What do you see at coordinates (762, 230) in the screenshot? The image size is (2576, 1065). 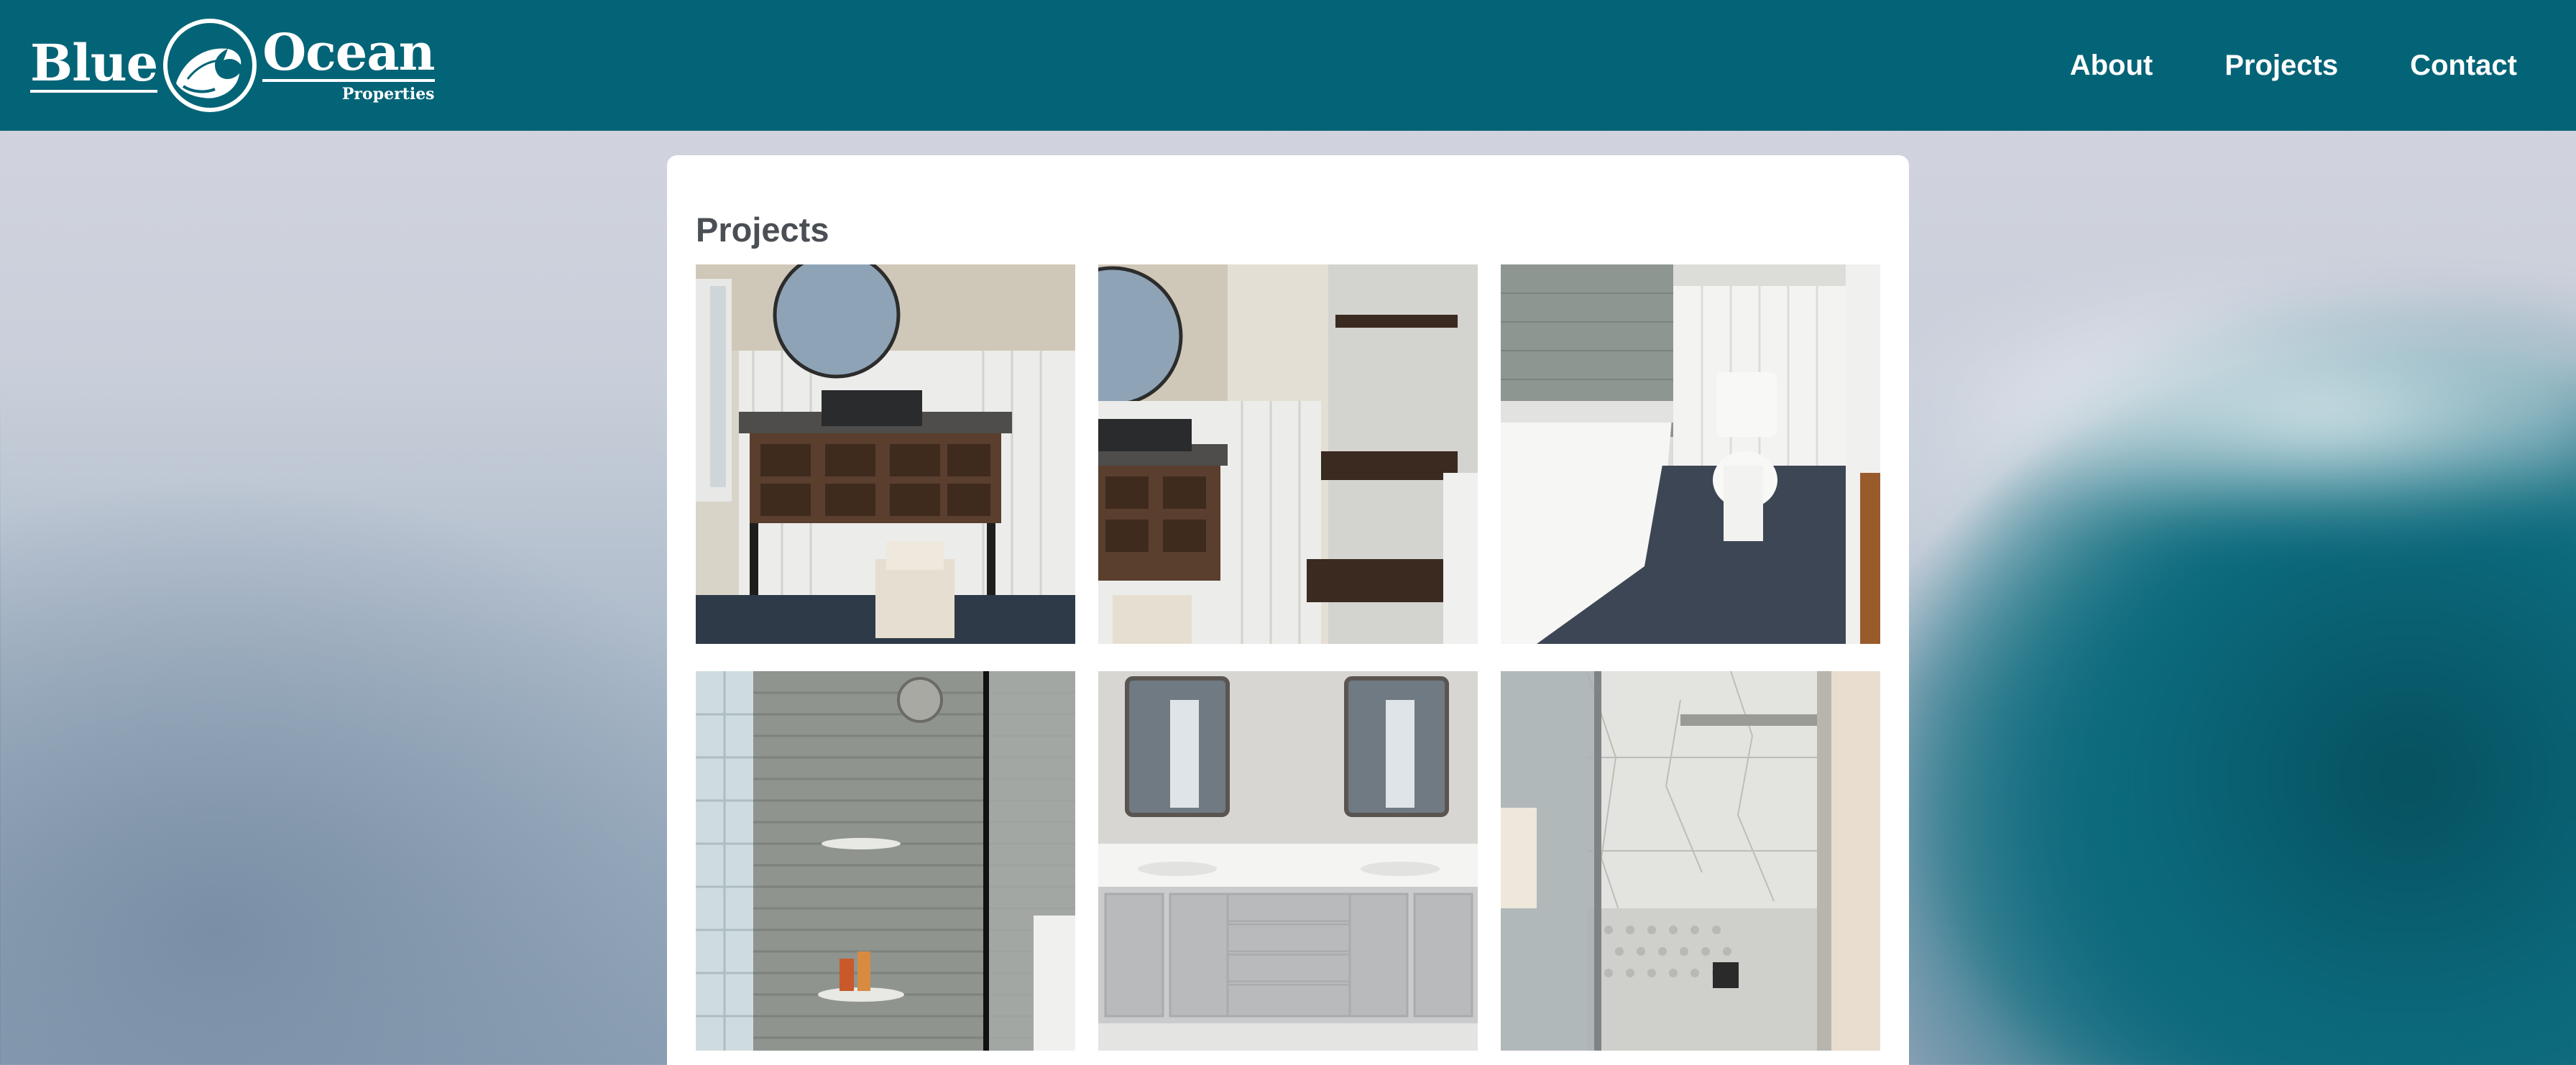 I see `page-title: Projects` at bounding box center [762, 230].